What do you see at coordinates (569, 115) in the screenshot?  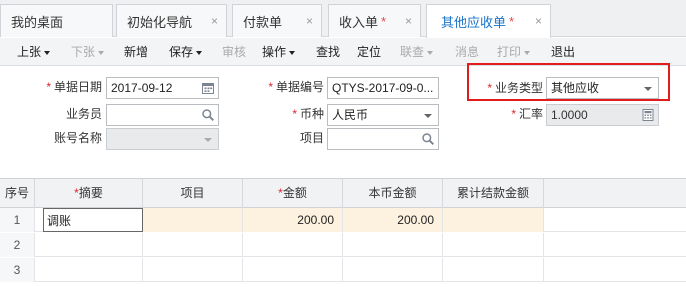 I see `rate-value: 1.0000` at bounding box center [569, 115].